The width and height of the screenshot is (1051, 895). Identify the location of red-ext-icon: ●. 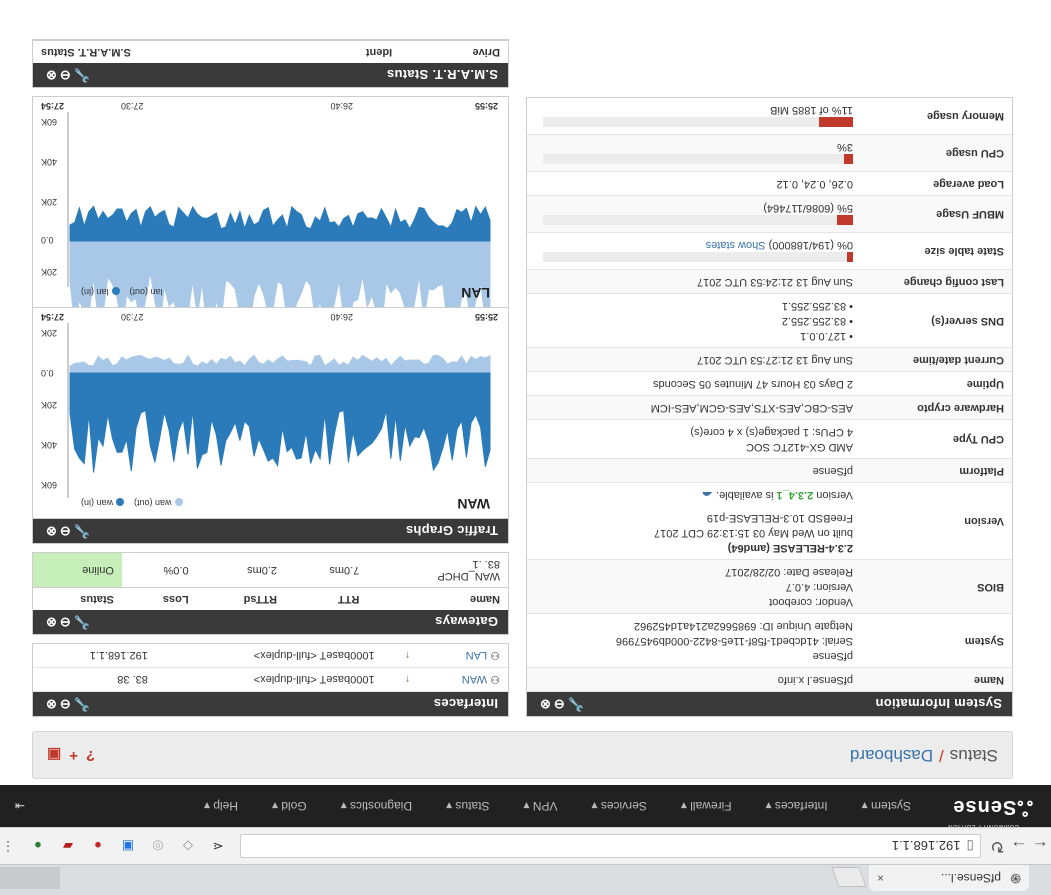
(98, 846).